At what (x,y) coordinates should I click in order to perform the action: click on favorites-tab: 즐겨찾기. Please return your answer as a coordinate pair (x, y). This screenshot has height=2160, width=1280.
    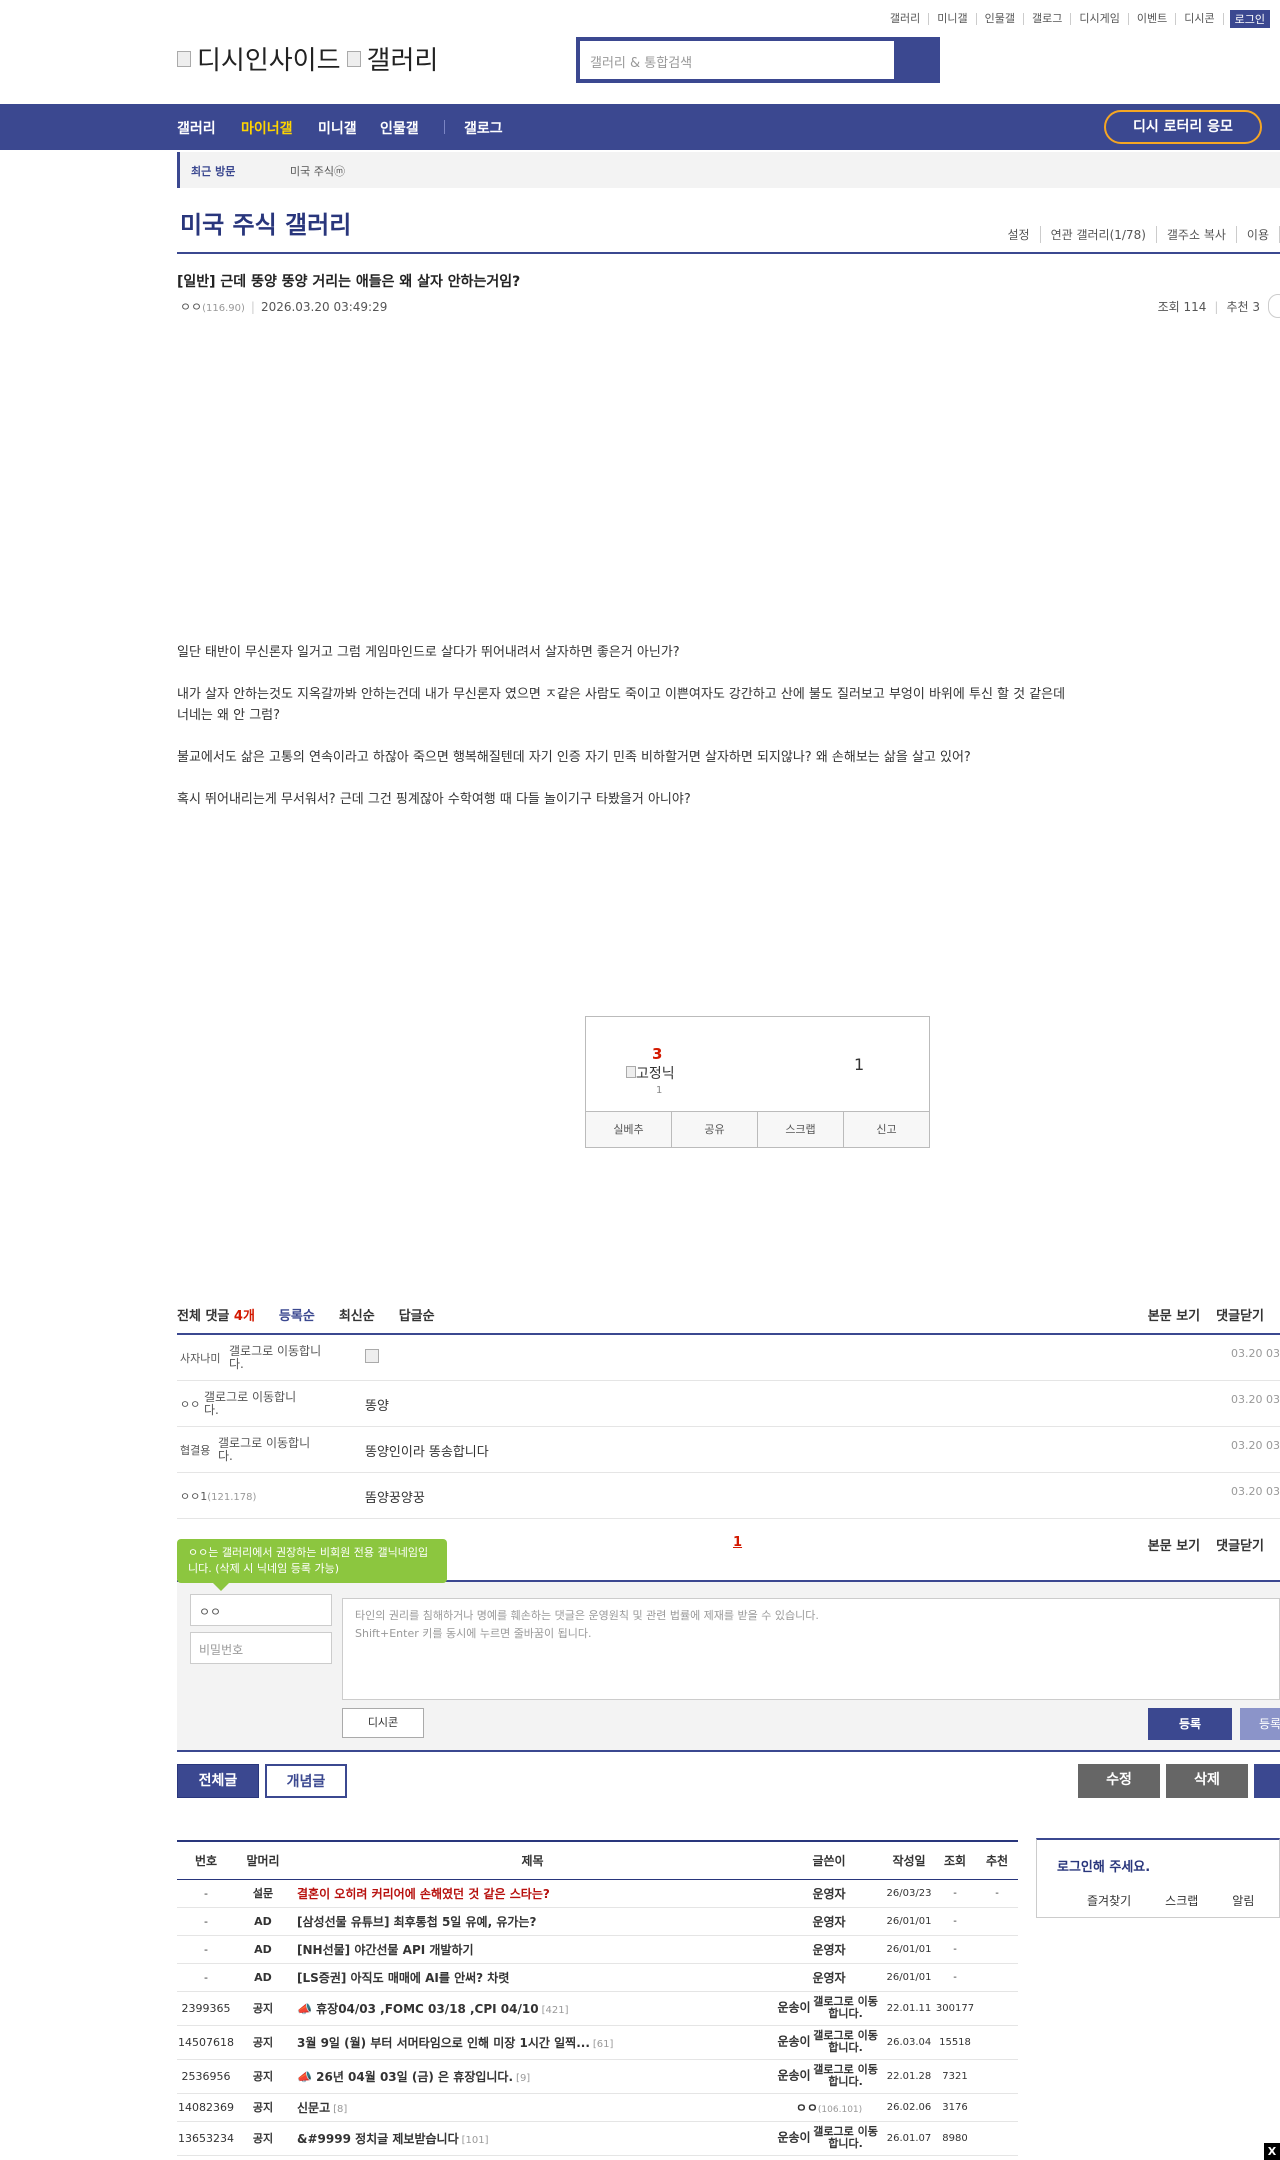
    Looking at the image, I should click on (1109, 1900).